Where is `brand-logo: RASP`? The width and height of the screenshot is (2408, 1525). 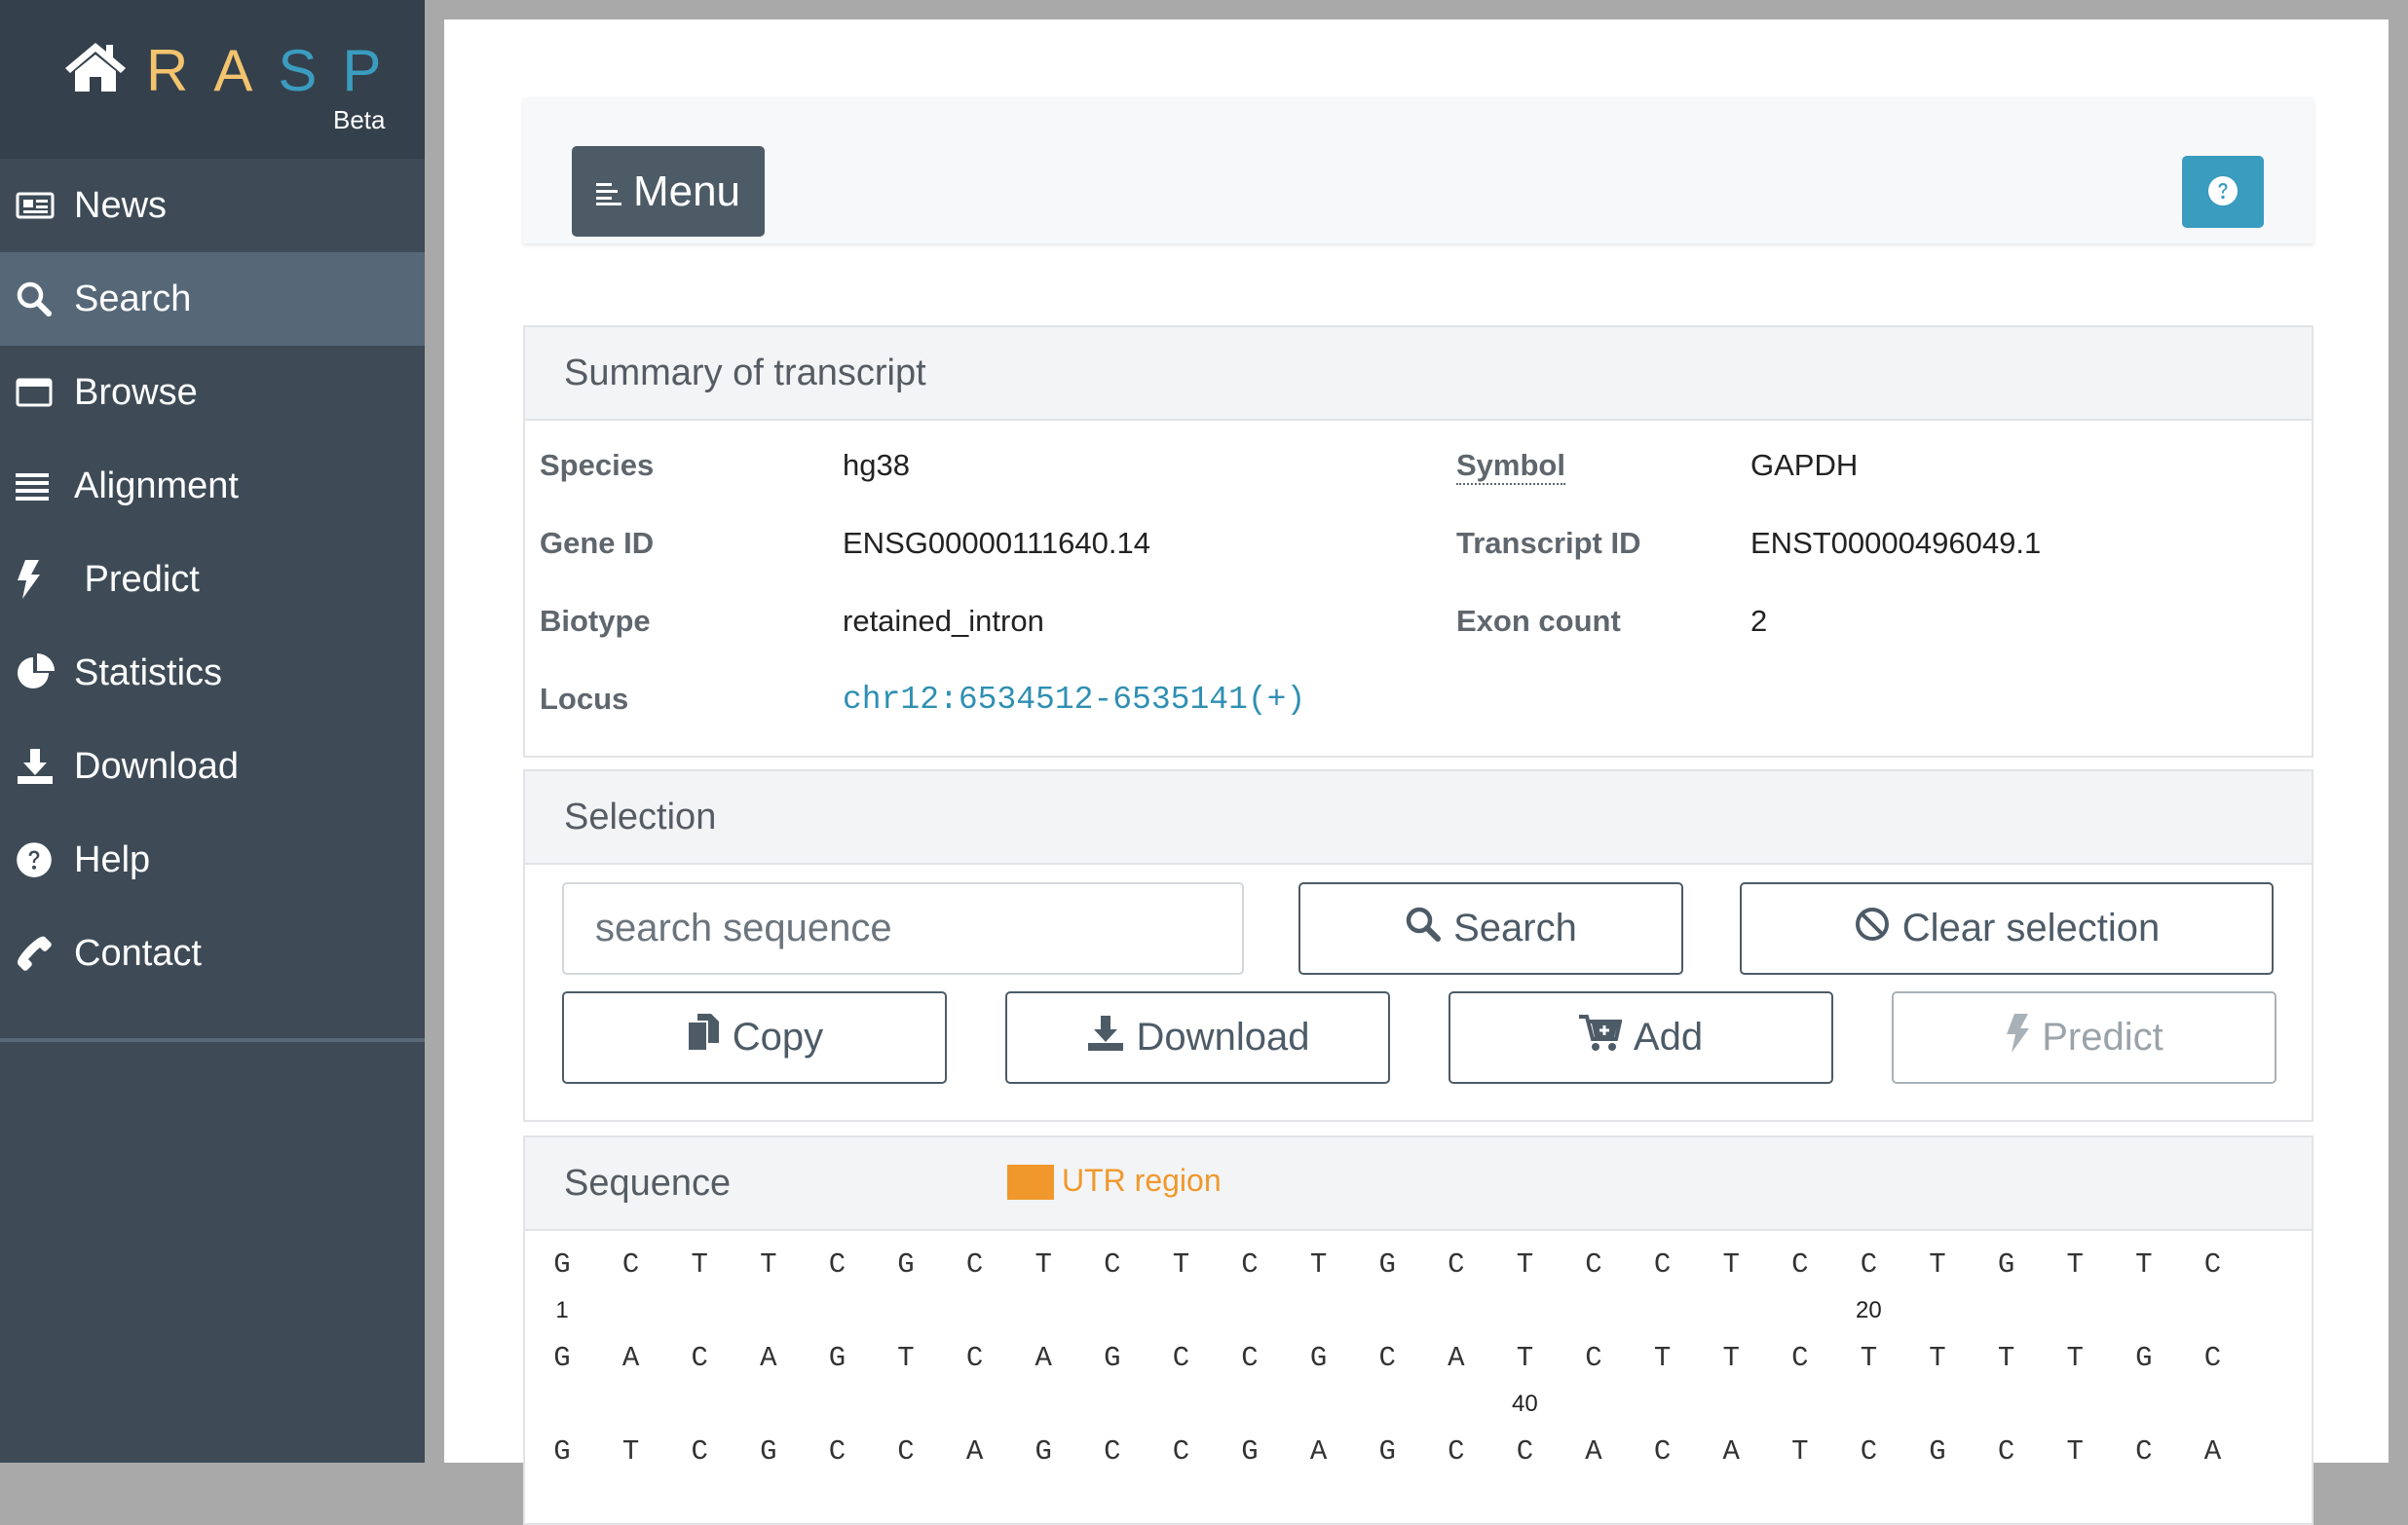 brand-logo: RASP is located at coordinates (276, 70).